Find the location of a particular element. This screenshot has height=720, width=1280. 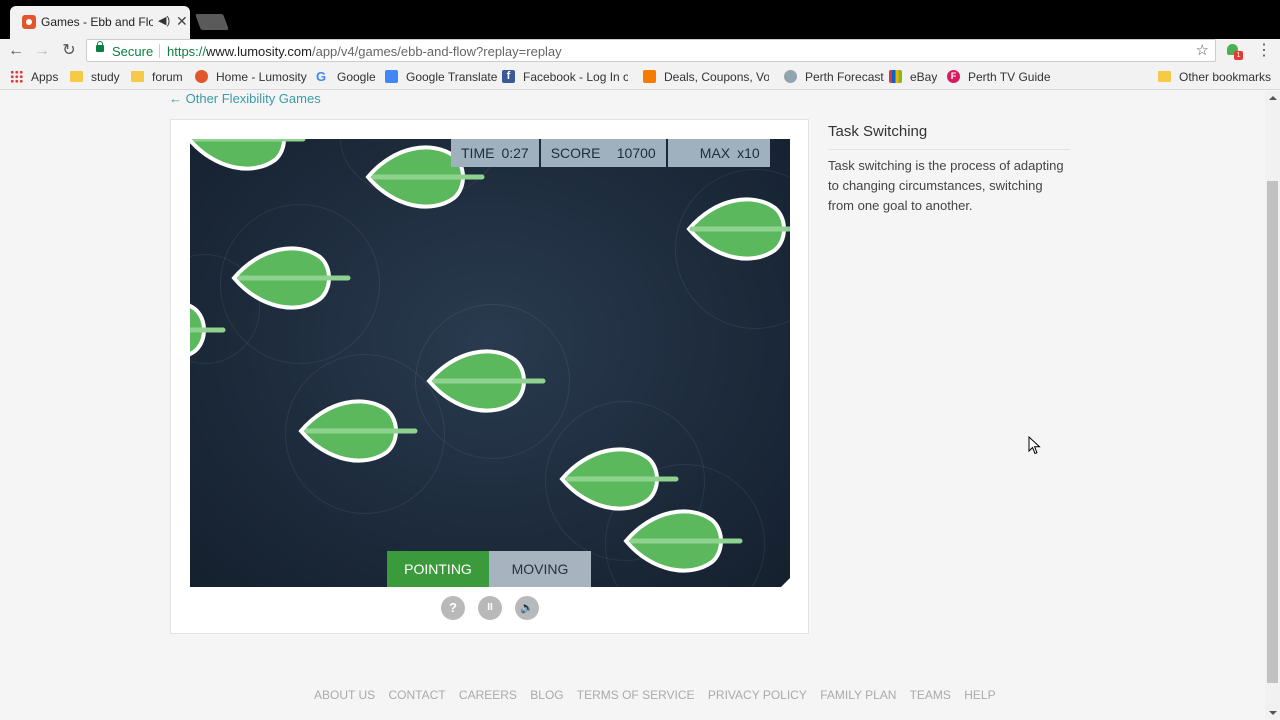

omnibox-divider is located at coordinates (159, 51).